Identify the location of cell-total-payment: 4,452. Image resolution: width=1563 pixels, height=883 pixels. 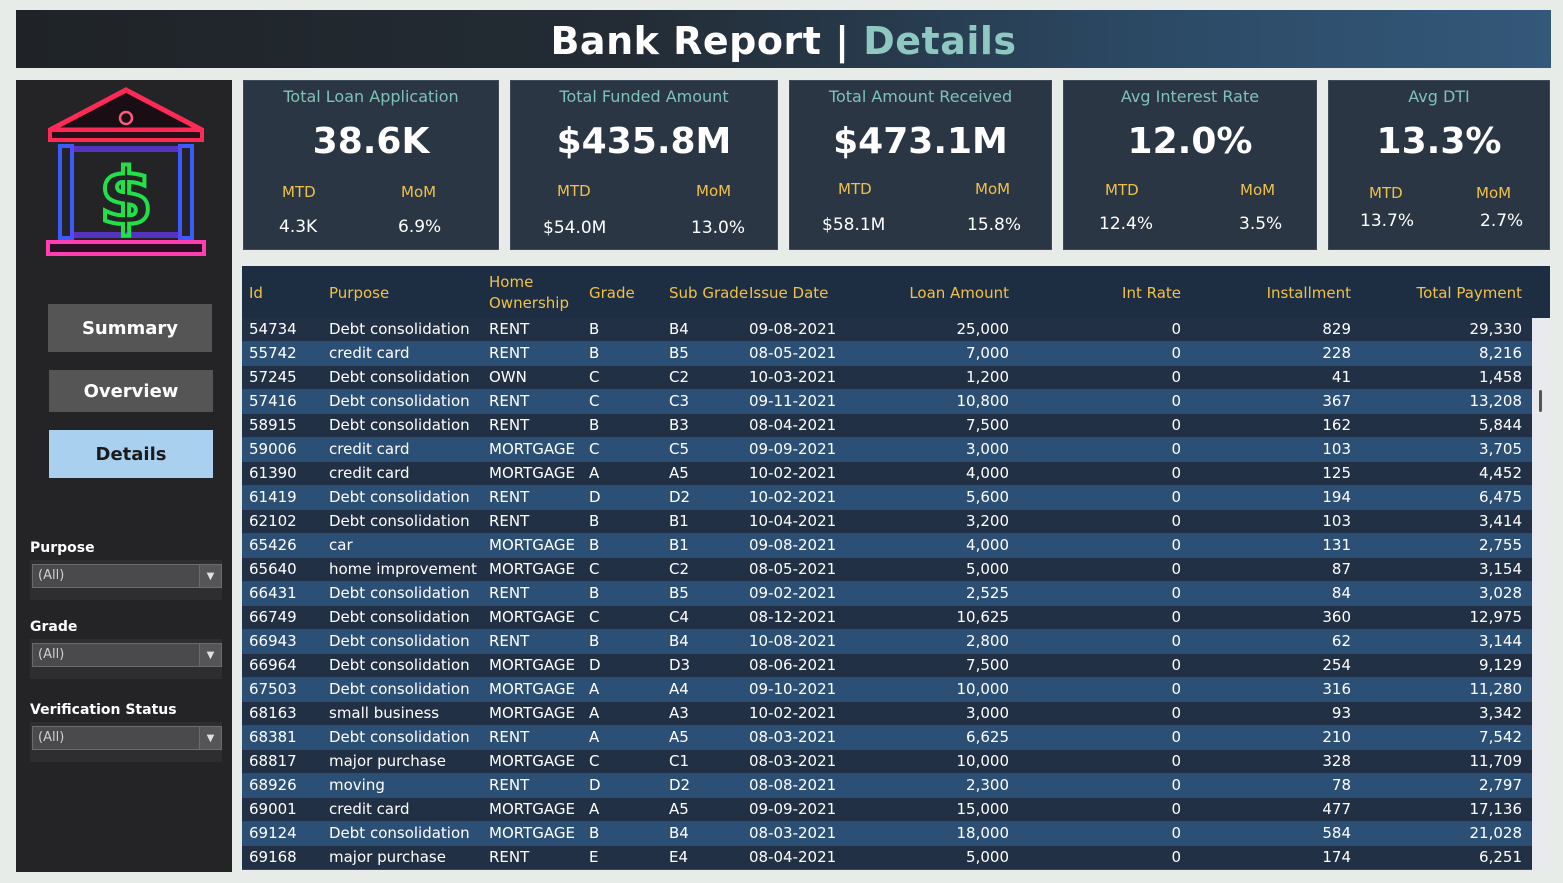
(1500, 473).